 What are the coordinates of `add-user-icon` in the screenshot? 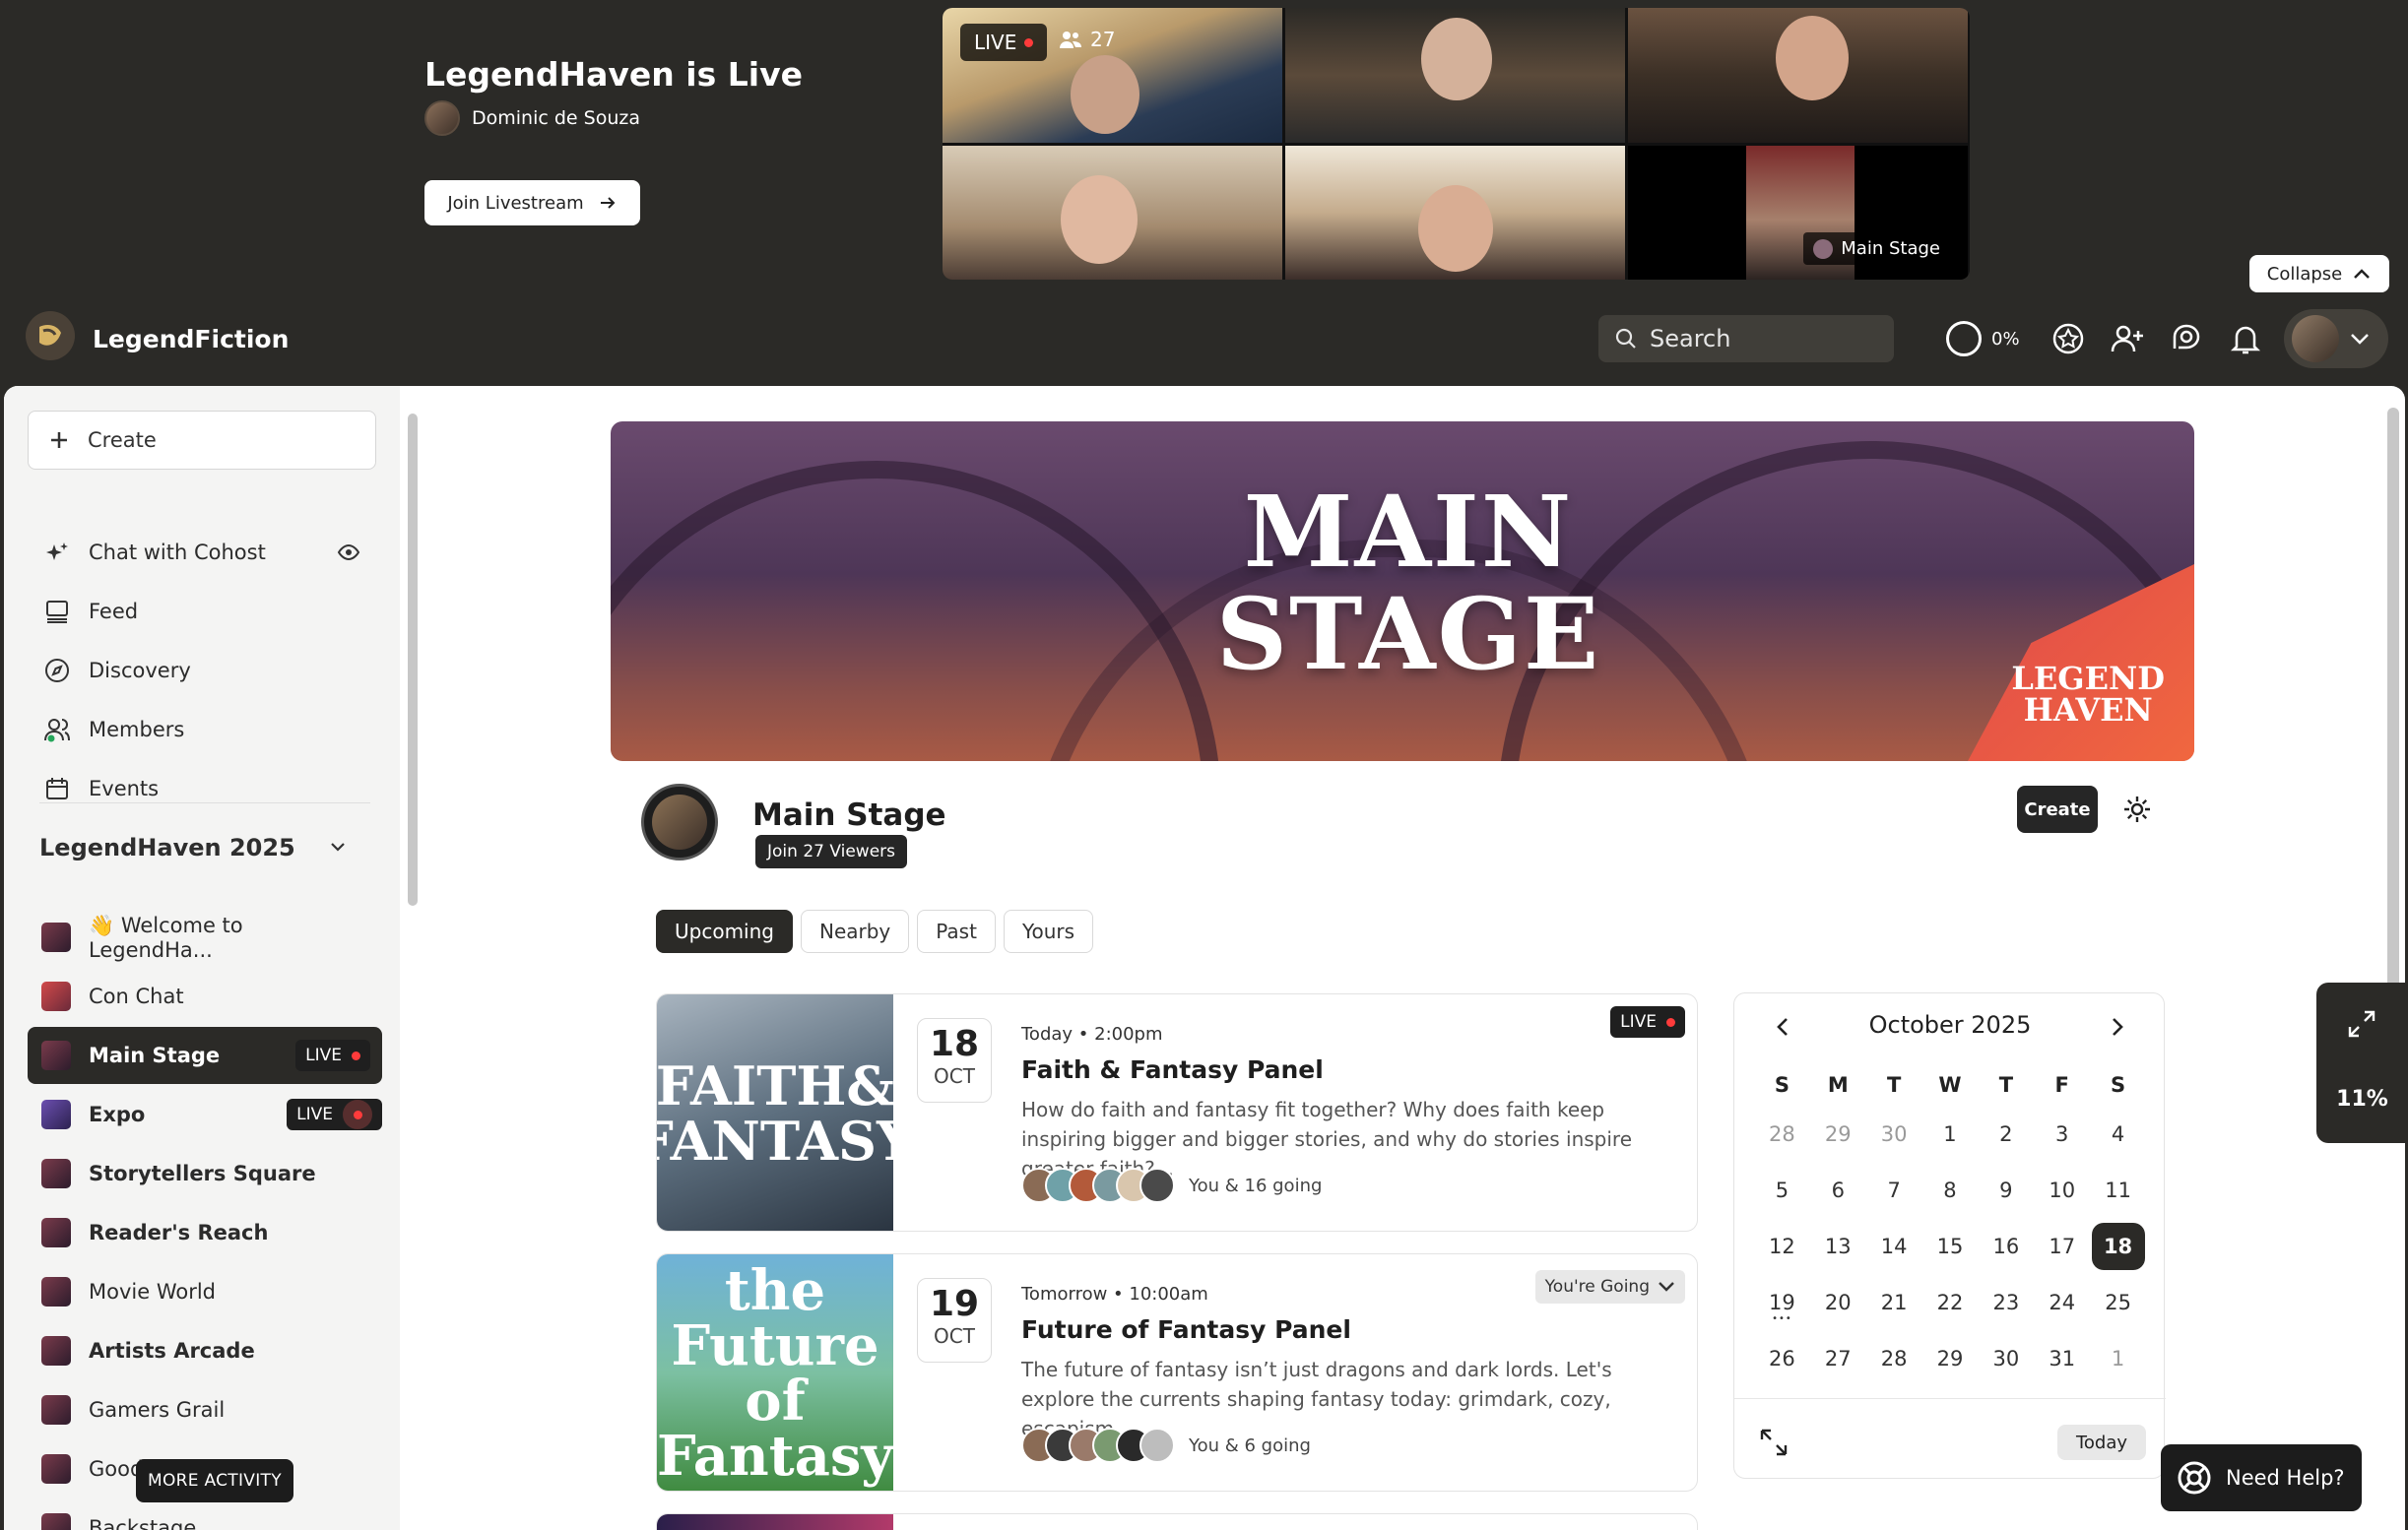 It's located at (2127, 338).